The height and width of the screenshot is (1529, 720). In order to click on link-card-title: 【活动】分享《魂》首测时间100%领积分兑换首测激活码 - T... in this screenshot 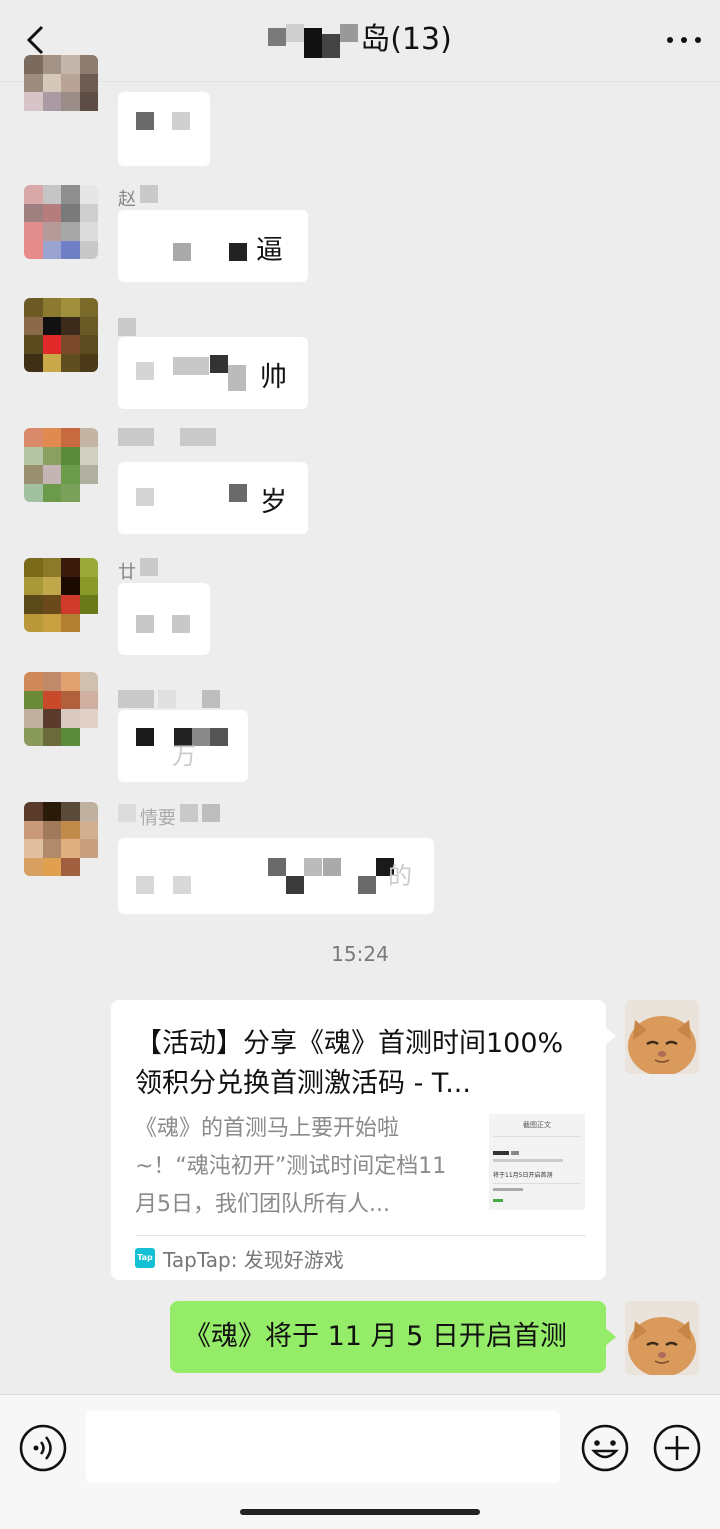, I will do `click(349, 1063)`.